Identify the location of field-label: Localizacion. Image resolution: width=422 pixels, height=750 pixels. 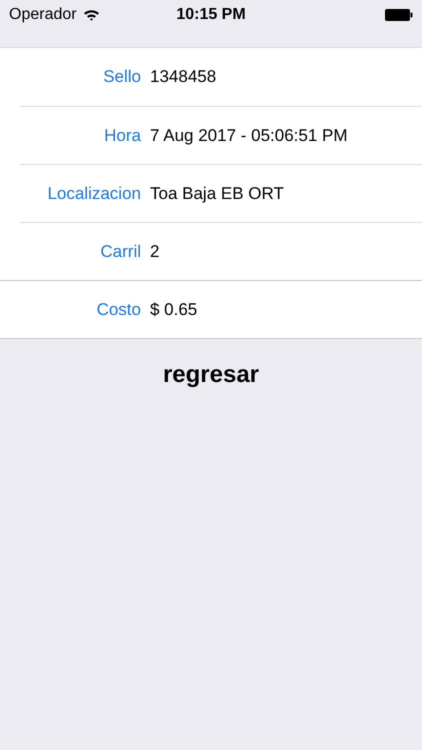
(93, 193).